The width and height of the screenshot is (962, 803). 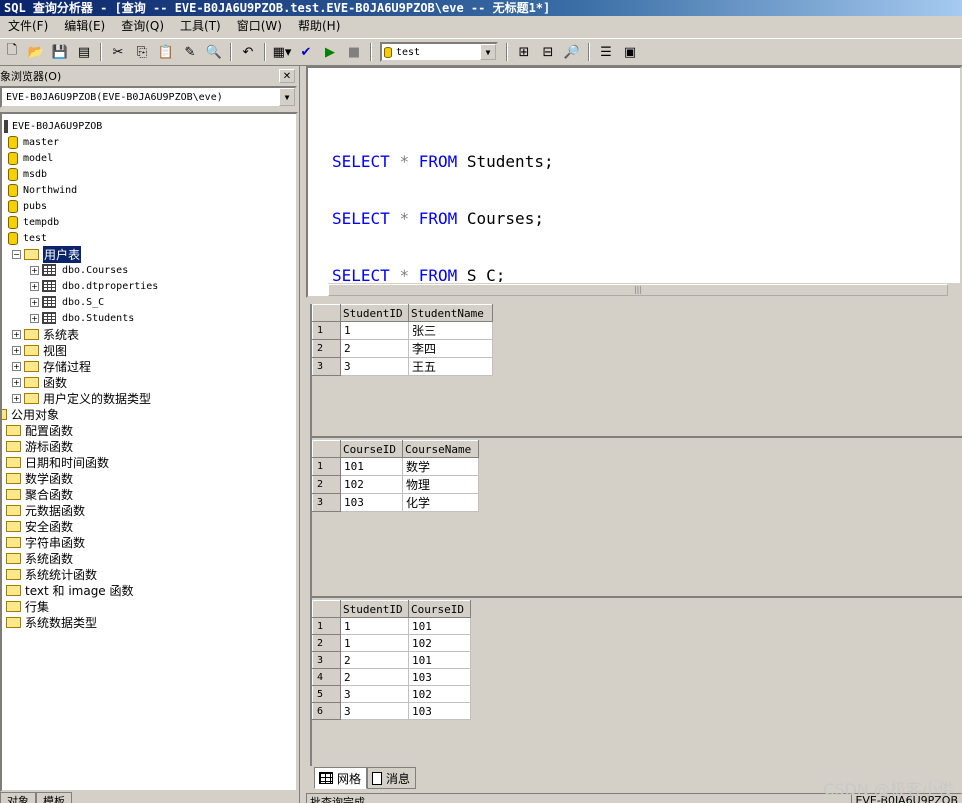 What do you see at coordinates (47, 254) in the screenshot?
I see `tree-node-user-tables: − 用户表` at bounding box center [47, 254].